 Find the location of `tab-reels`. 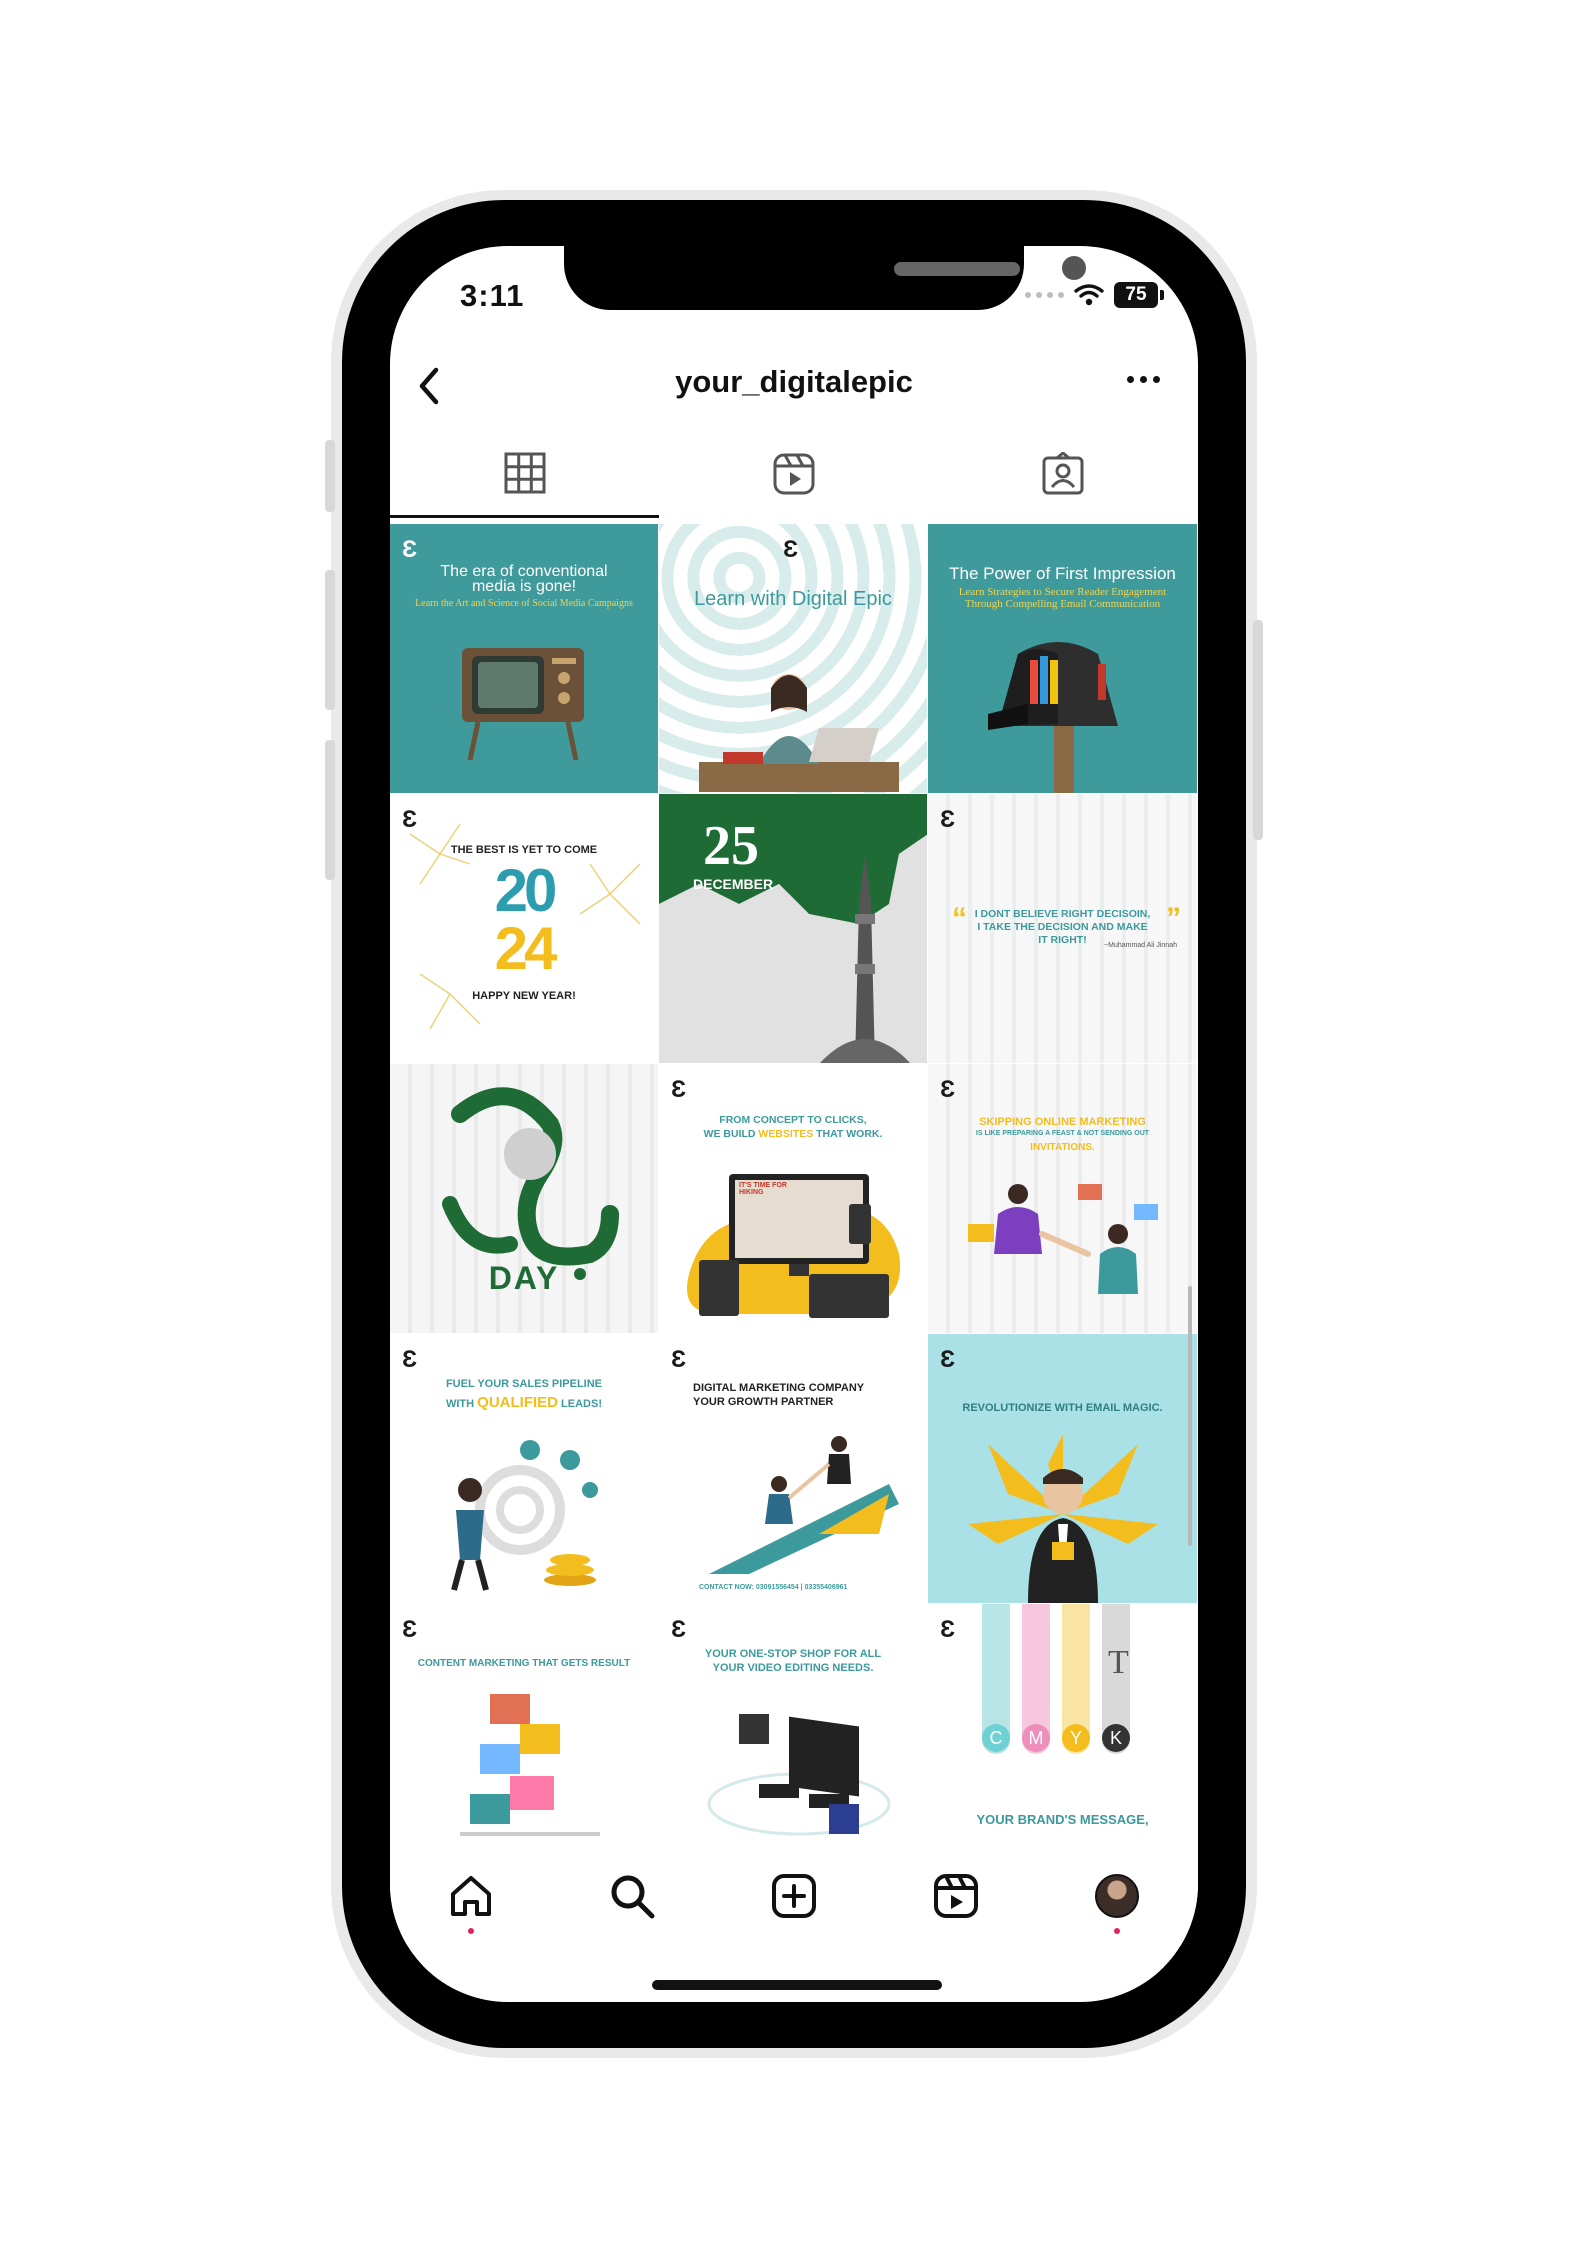

tab-reels is located at coordinates (793, 480).